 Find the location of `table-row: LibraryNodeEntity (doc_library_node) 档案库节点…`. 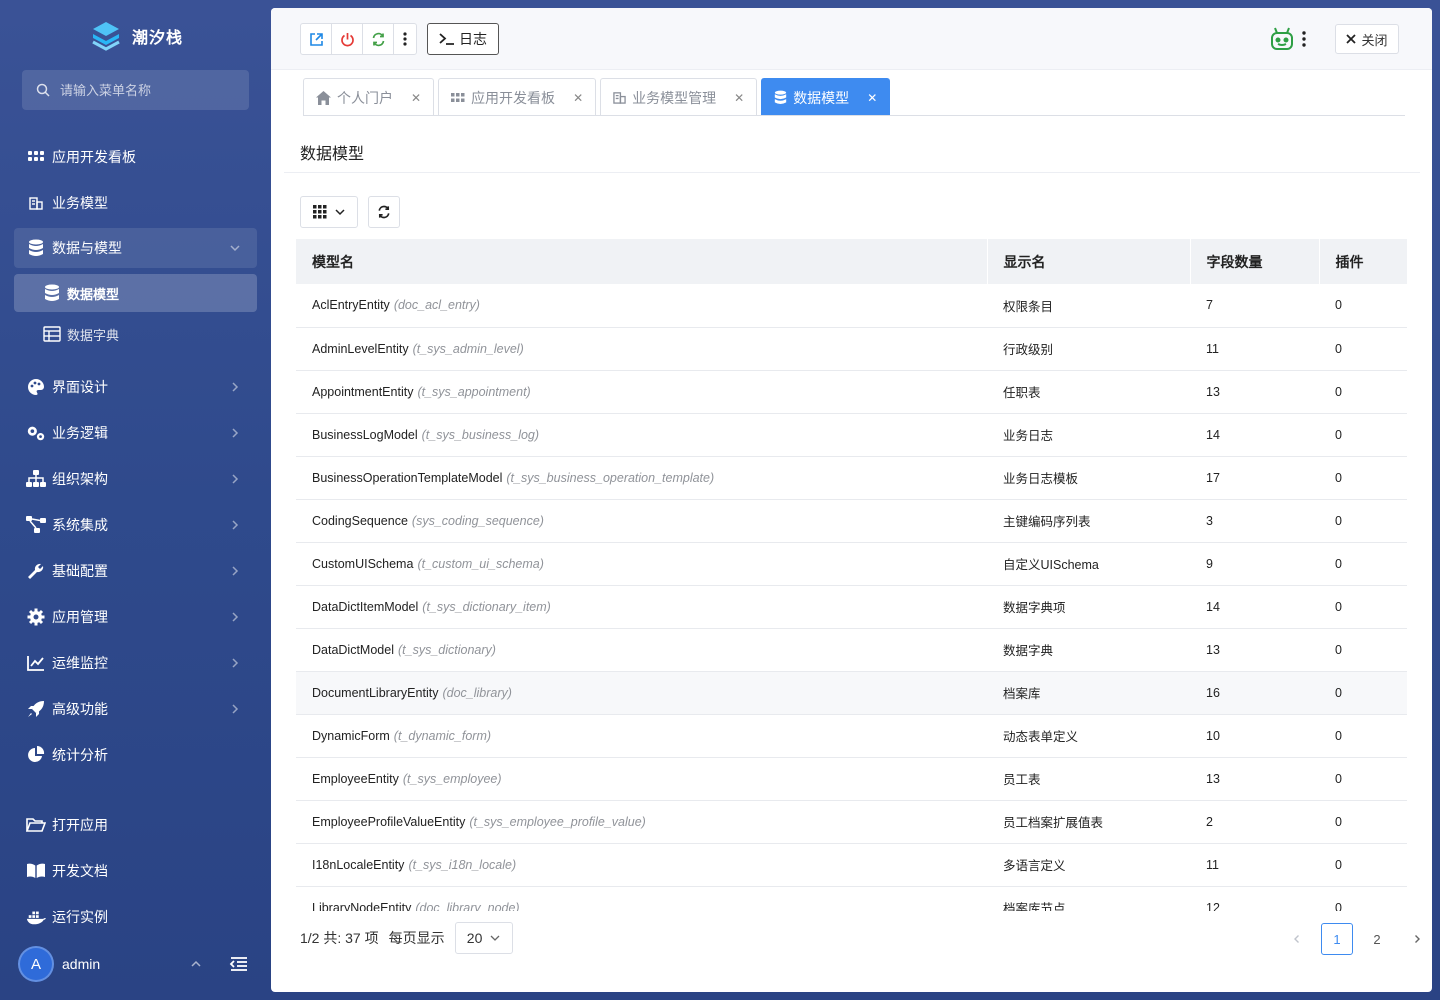

table-row: LibraryNodeEntity (doc_library_node) 档案库节点… is located at coordinates (851, 898).